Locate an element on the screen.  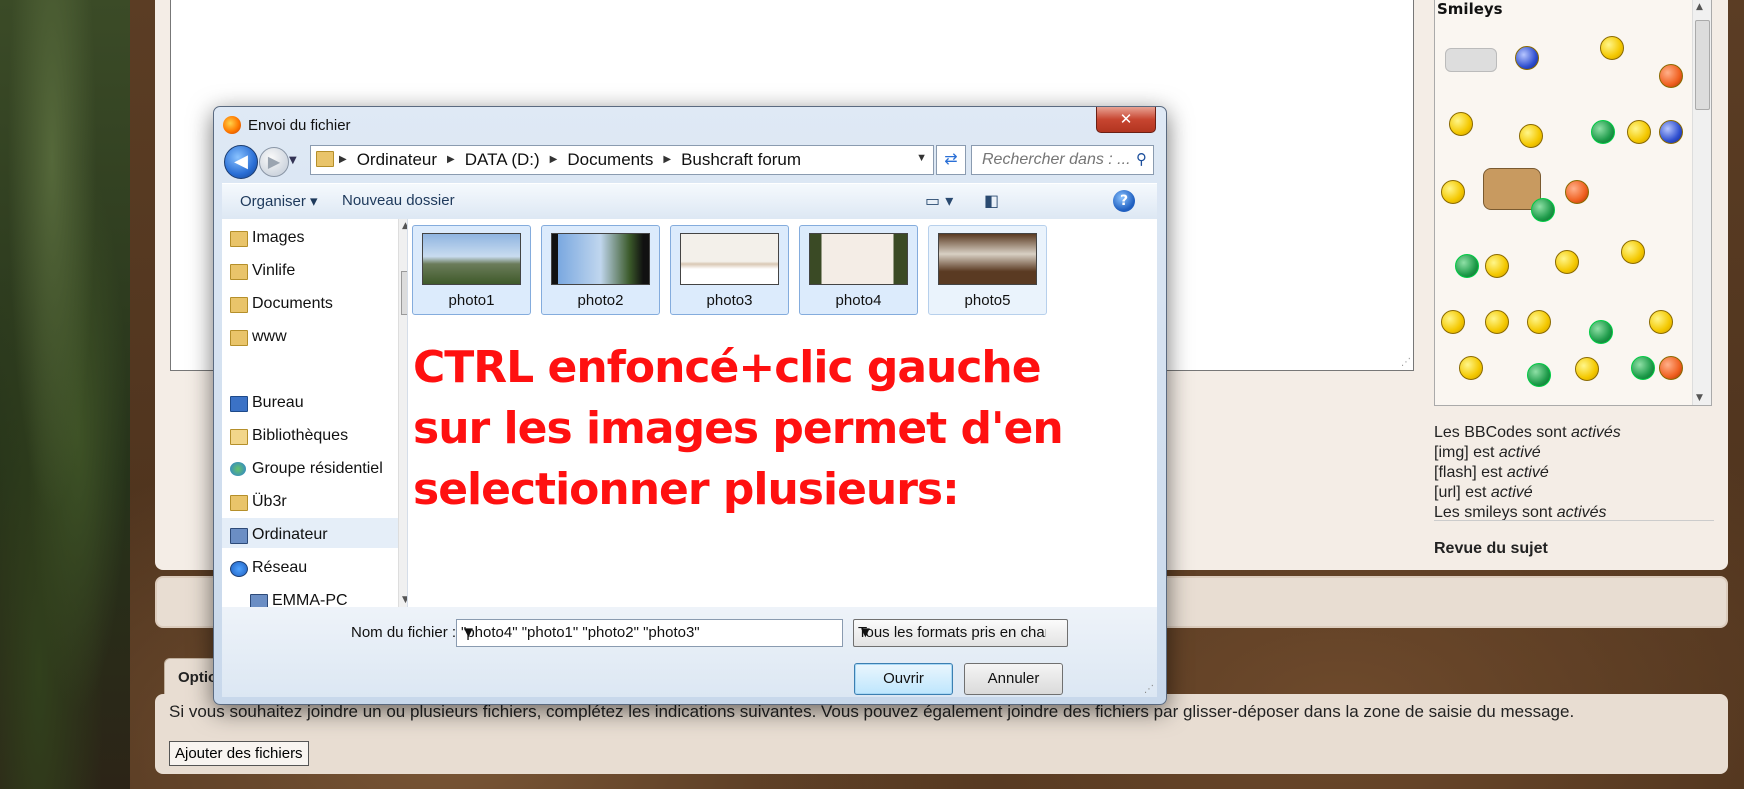
filename-dropdown-icon: ▼ is located at coordinates (649, 632).